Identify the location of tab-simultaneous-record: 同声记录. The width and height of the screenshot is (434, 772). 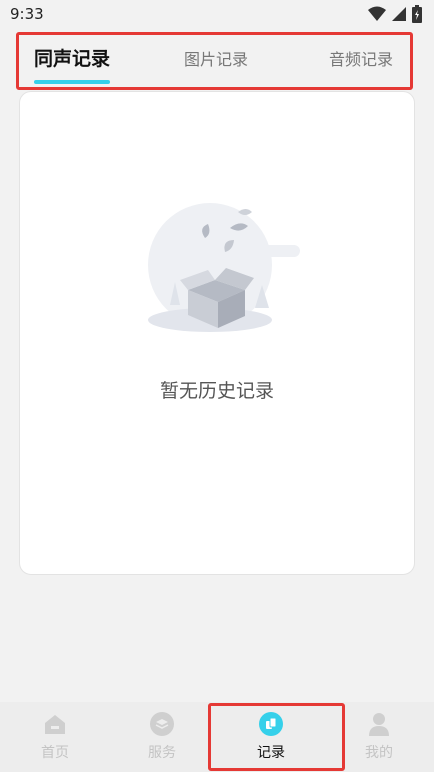
(72, 57).